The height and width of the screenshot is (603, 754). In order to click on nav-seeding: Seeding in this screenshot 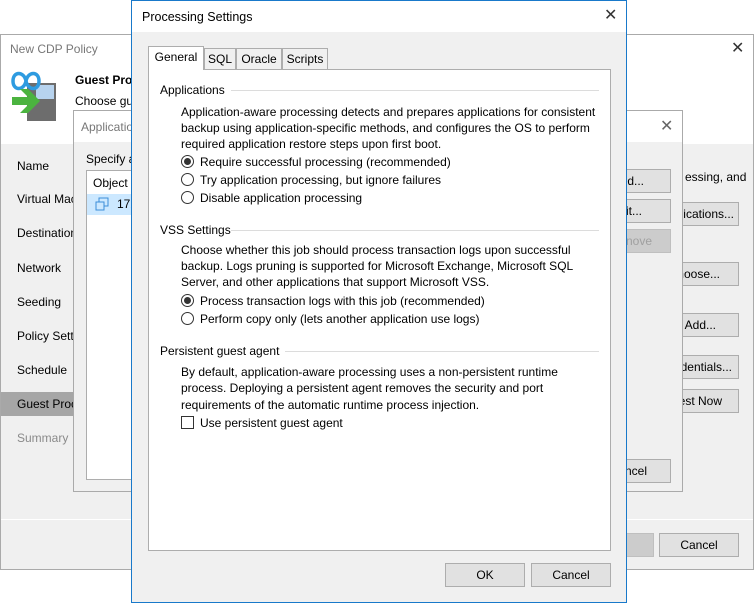, I will do `click(37, 302)`.